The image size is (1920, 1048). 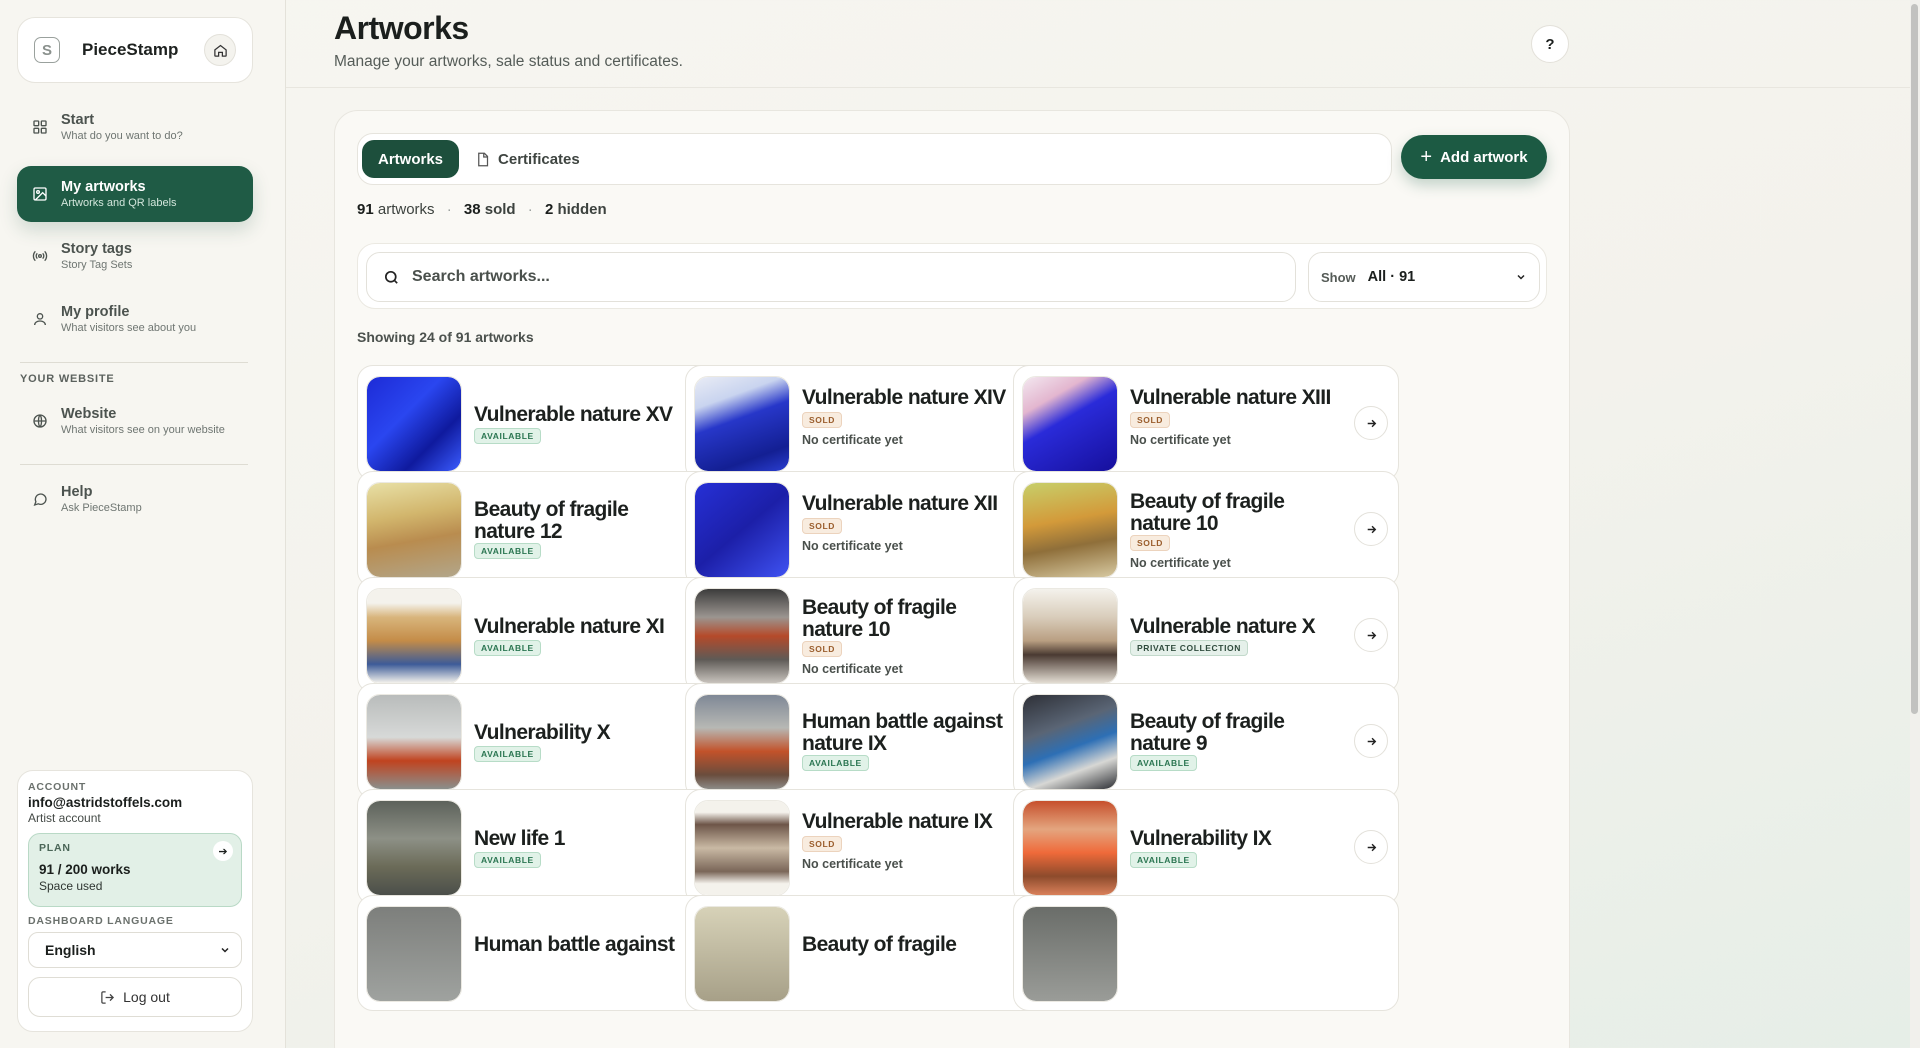 I want to click on plan-card: PLAN 91 / 200 works Space used ➔, so click(x=135, y=870).